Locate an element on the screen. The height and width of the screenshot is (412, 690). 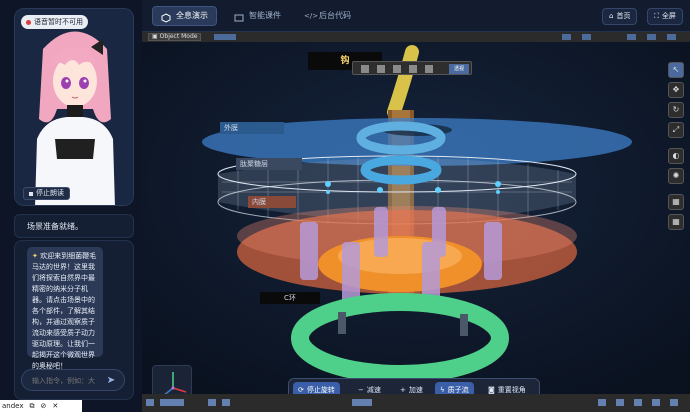
view-top-icon is located at coordinates (429, 69).